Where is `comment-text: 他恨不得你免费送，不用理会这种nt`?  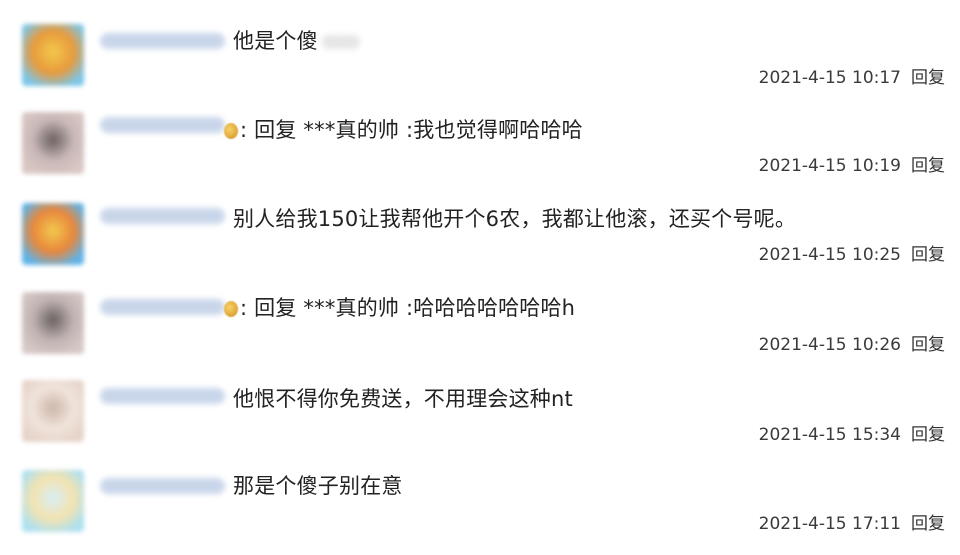
comment-text: 他恨不得你免费送，不用理会这种nt is located at coordinates (403, 399).